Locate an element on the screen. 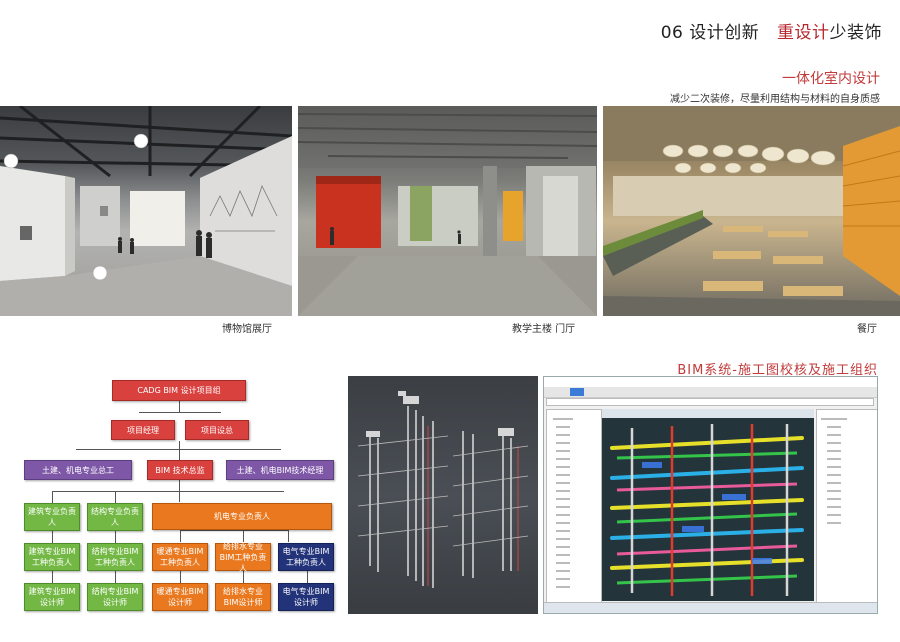 The image size is (900, 642). org-root: CADG BIM 设计项目组 is located at coordinates (179, 390).